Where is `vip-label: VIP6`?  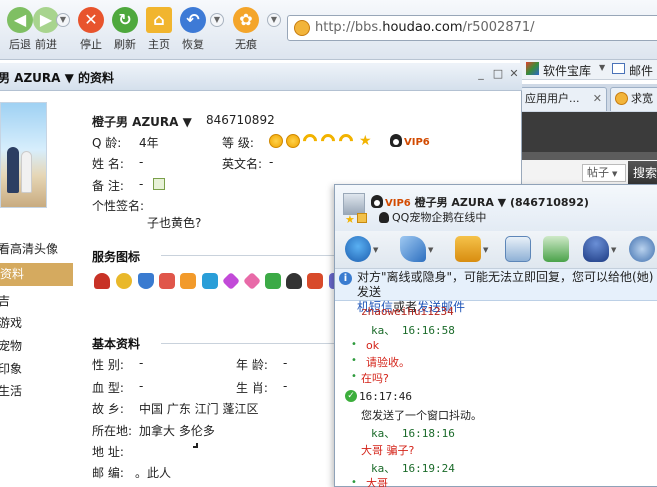 vip-label: VIP6 is located at coordinates (417, 142).